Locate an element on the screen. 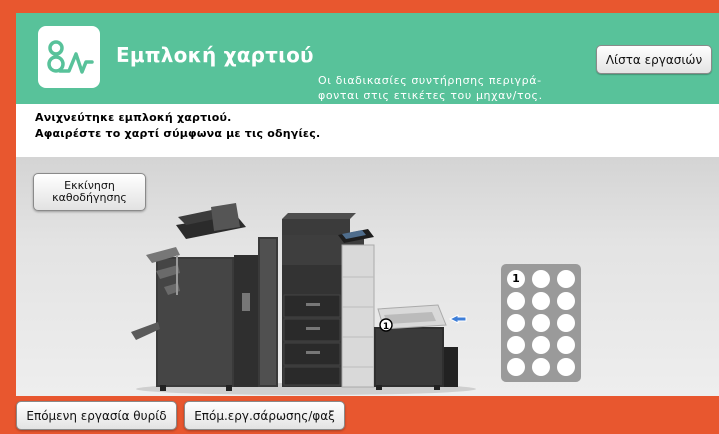 This screenshot has width=719, height=434. svg-text: 1 is located at coordinates (386, 327).